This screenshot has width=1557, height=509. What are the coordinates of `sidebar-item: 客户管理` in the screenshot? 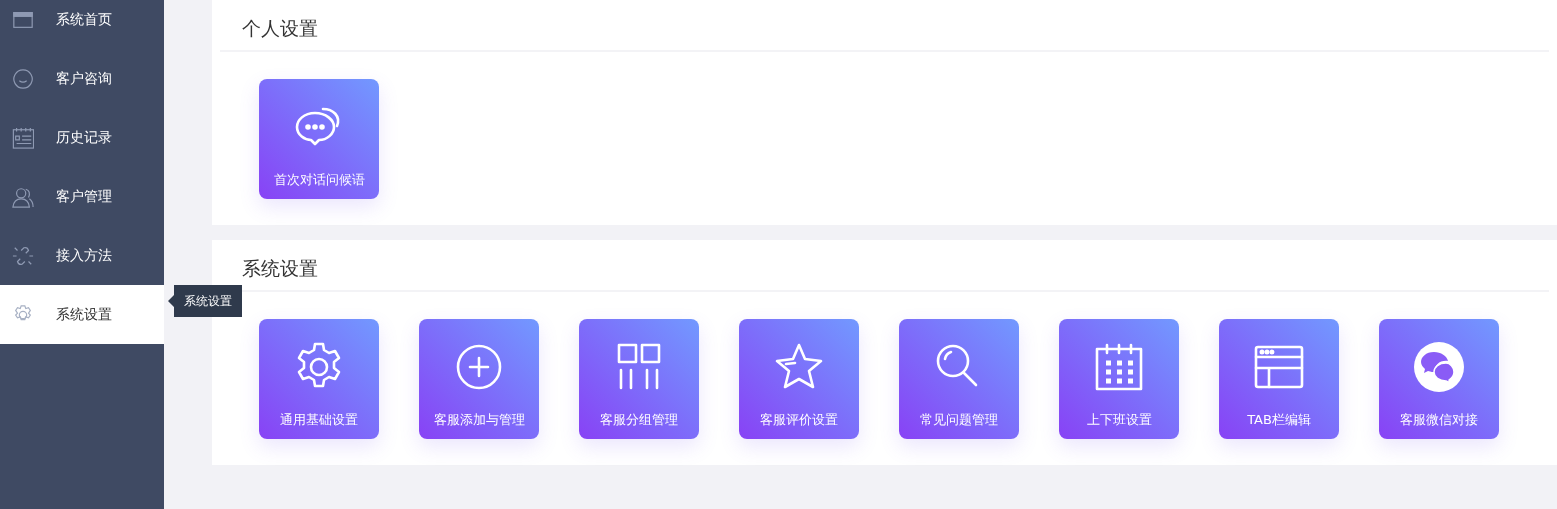 It's located at (82, 196).